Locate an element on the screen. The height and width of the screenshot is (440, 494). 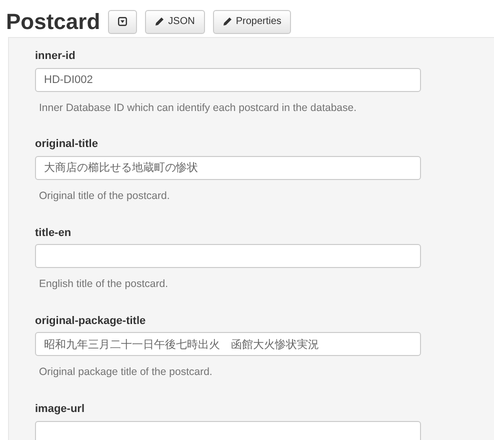
collapse-button is located at coordinates (123, 22).